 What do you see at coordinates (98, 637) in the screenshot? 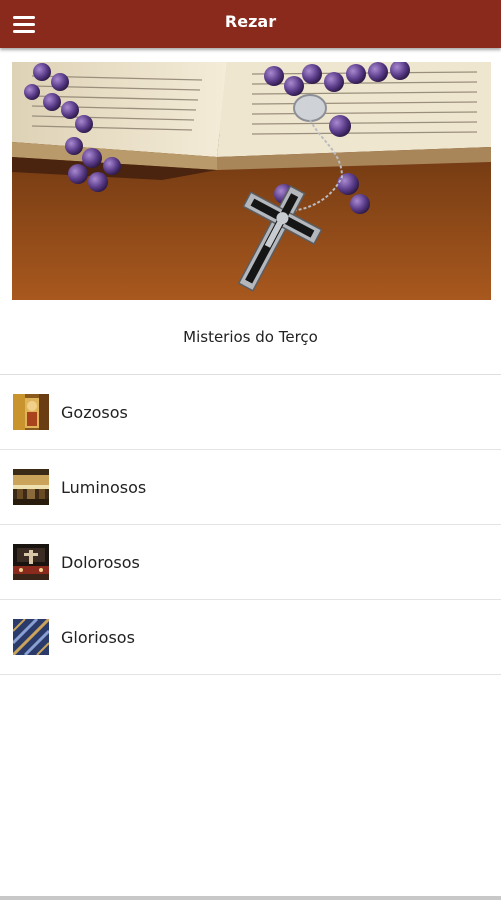
I see `list-item-label: Gloriosos` at bounding box center [98, 637].